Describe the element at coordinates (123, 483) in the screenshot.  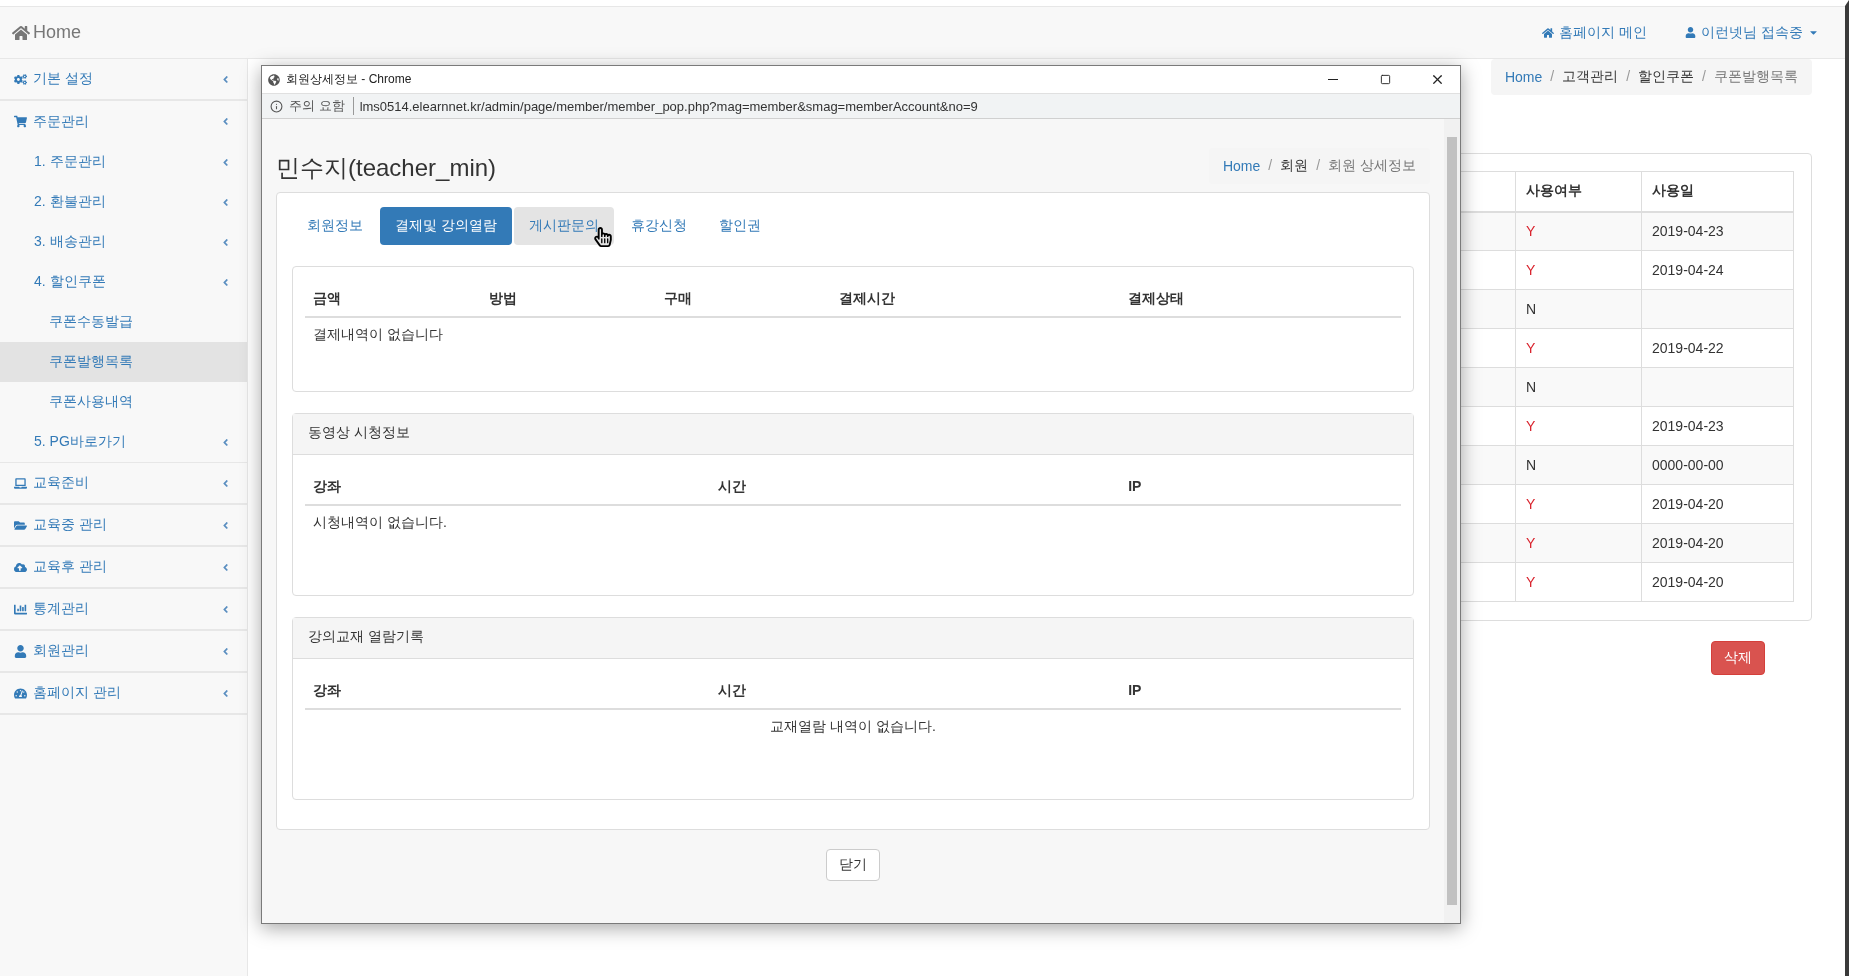
I see `sidebar-item: 교육준비` at that location.